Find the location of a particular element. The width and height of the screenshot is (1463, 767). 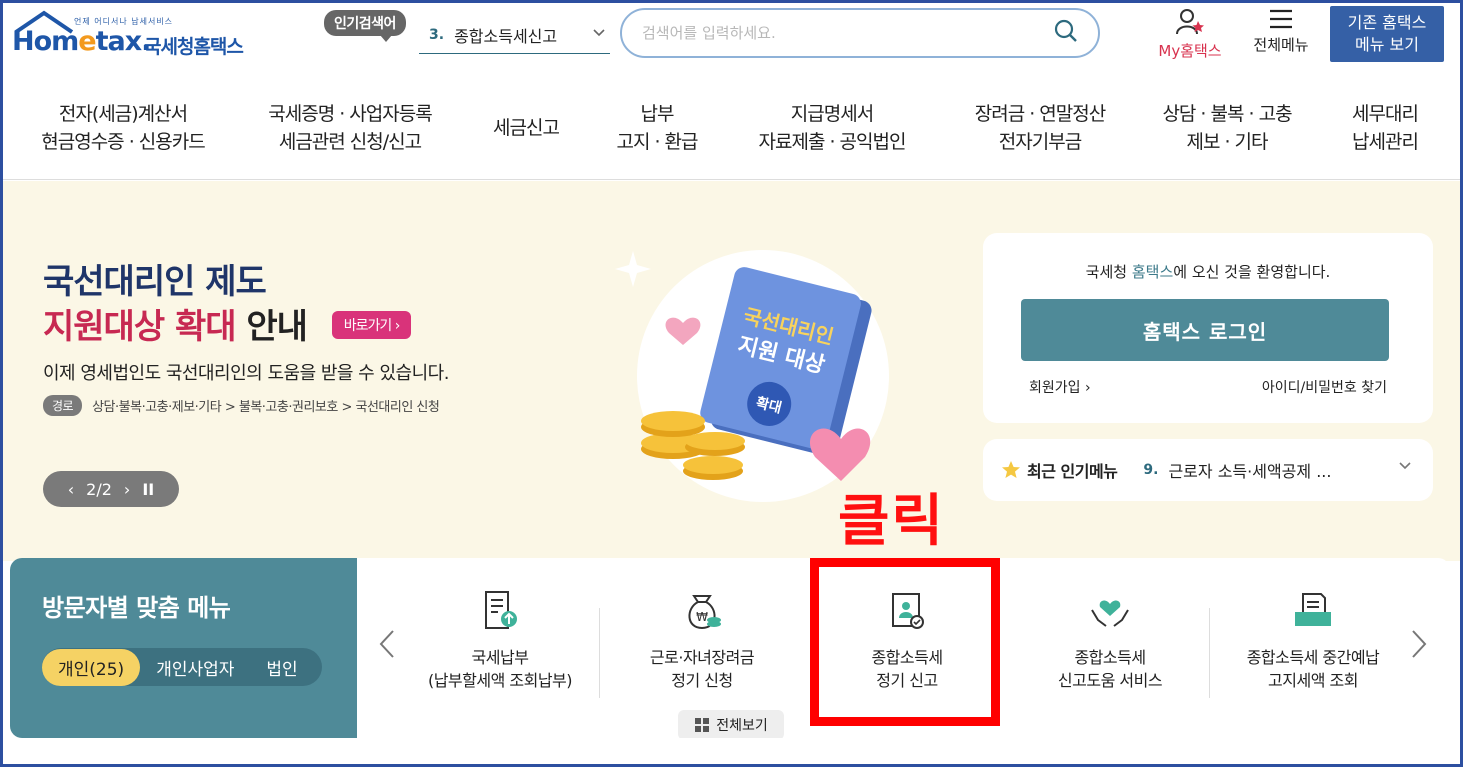

view-all-button: 전체보기 is located at coordinates (731, 724).